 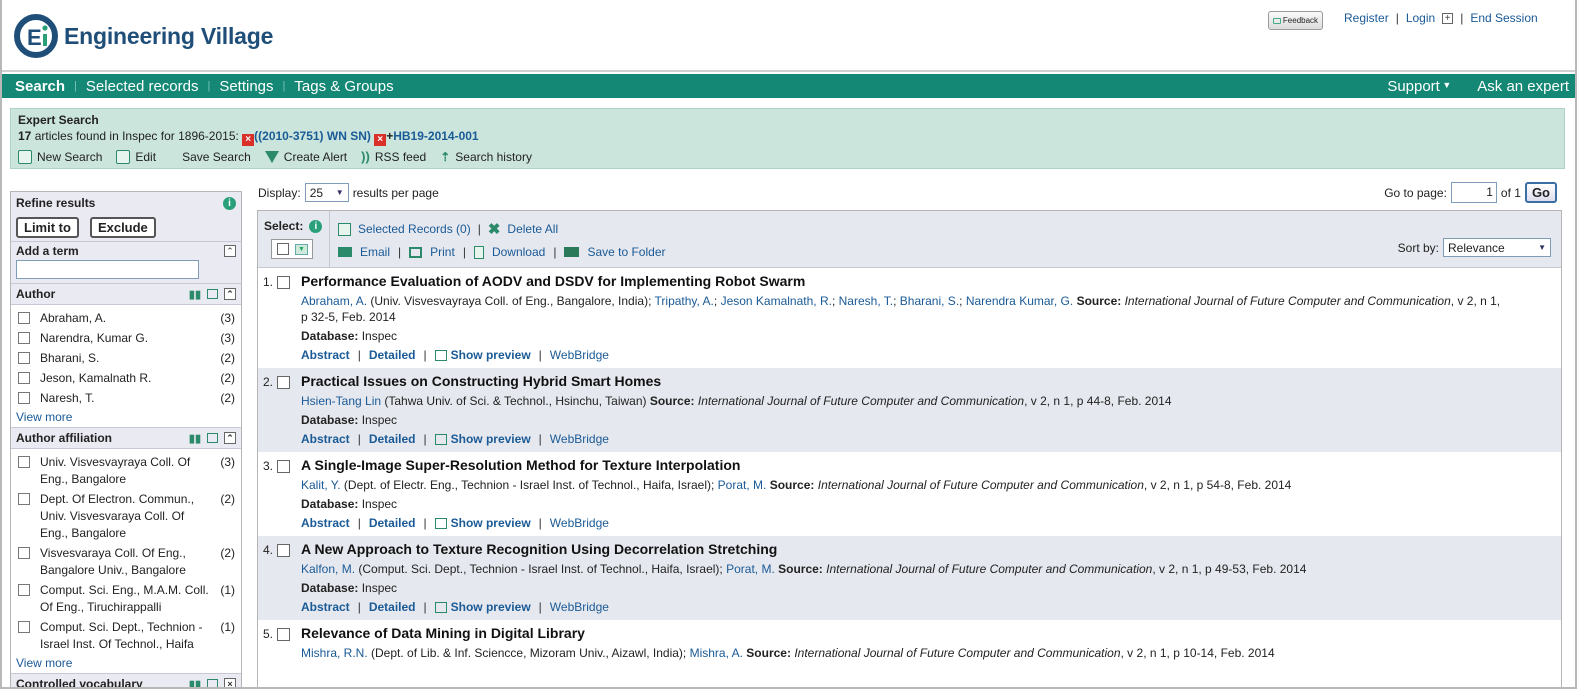 What do you see at coordinates (126, 399) in the screenshot?
I see `facet-item: Naresh, T. (2)` at bounding box center [126, 399].